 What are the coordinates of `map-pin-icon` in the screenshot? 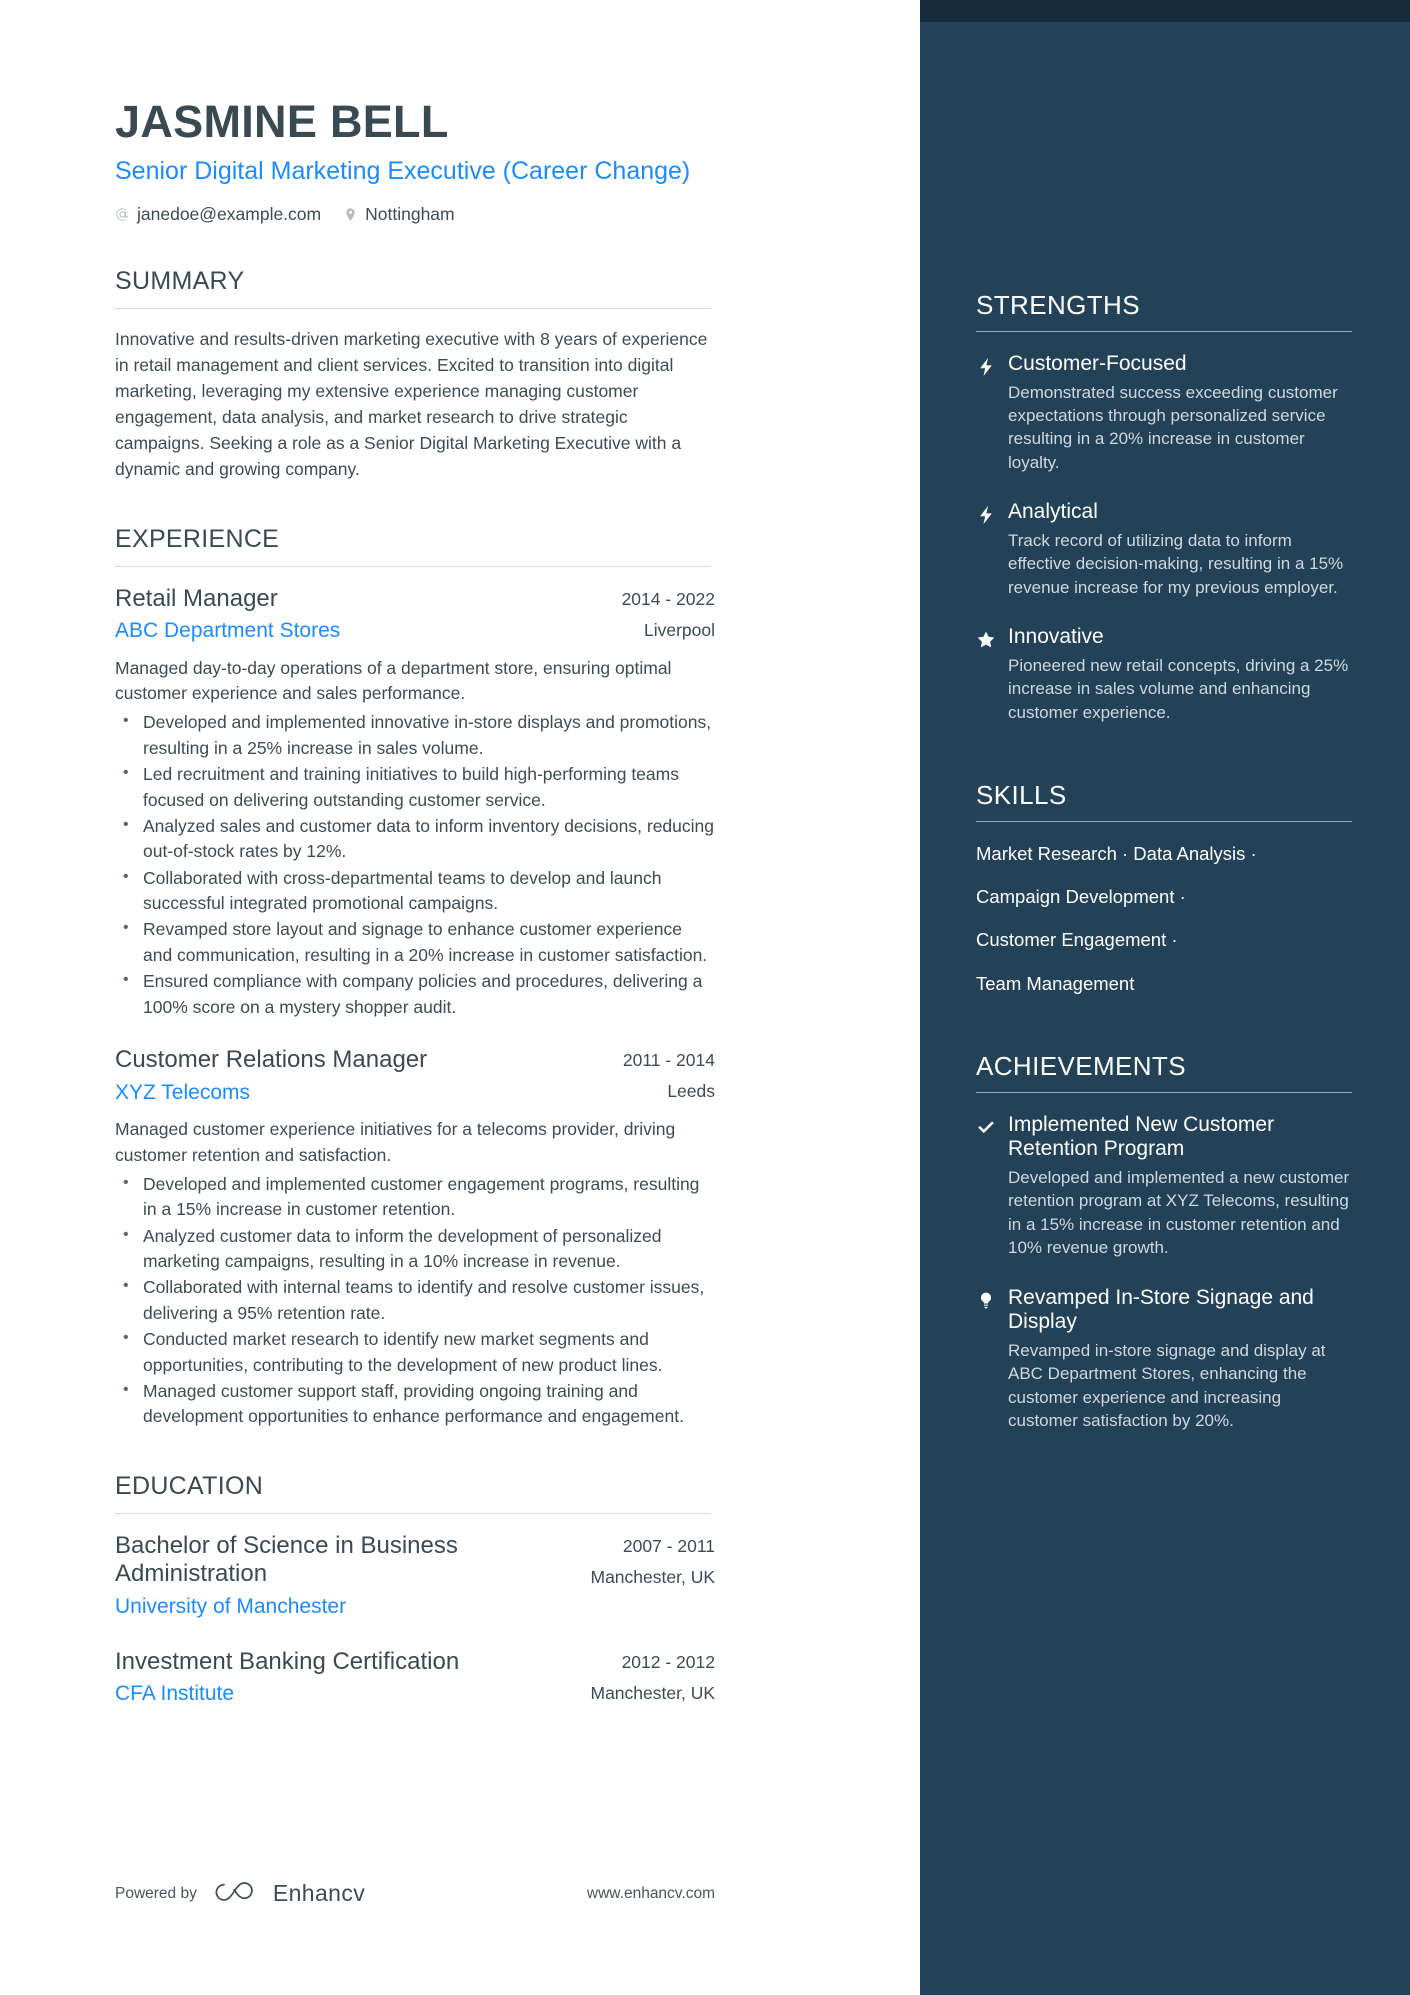 It's located at (350, 214).